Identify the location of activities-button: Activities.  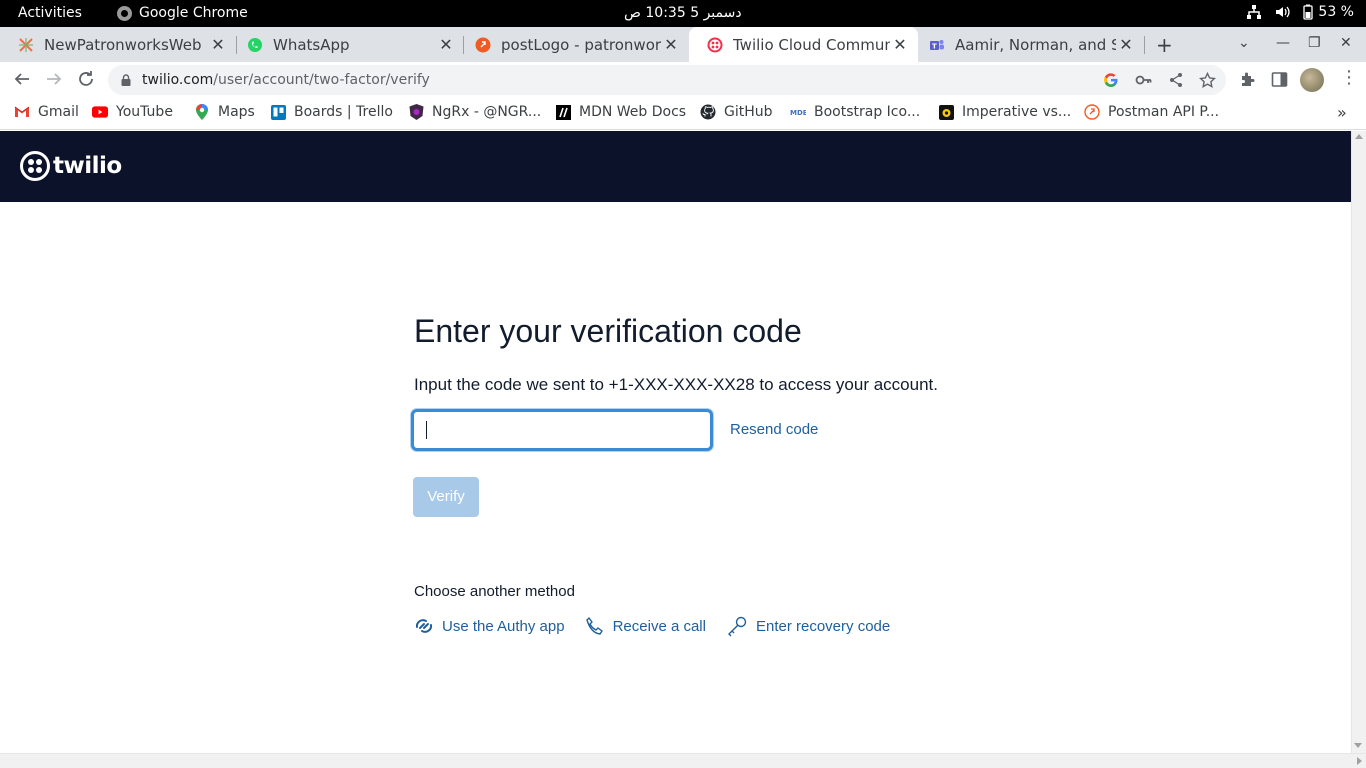
(50, 13).